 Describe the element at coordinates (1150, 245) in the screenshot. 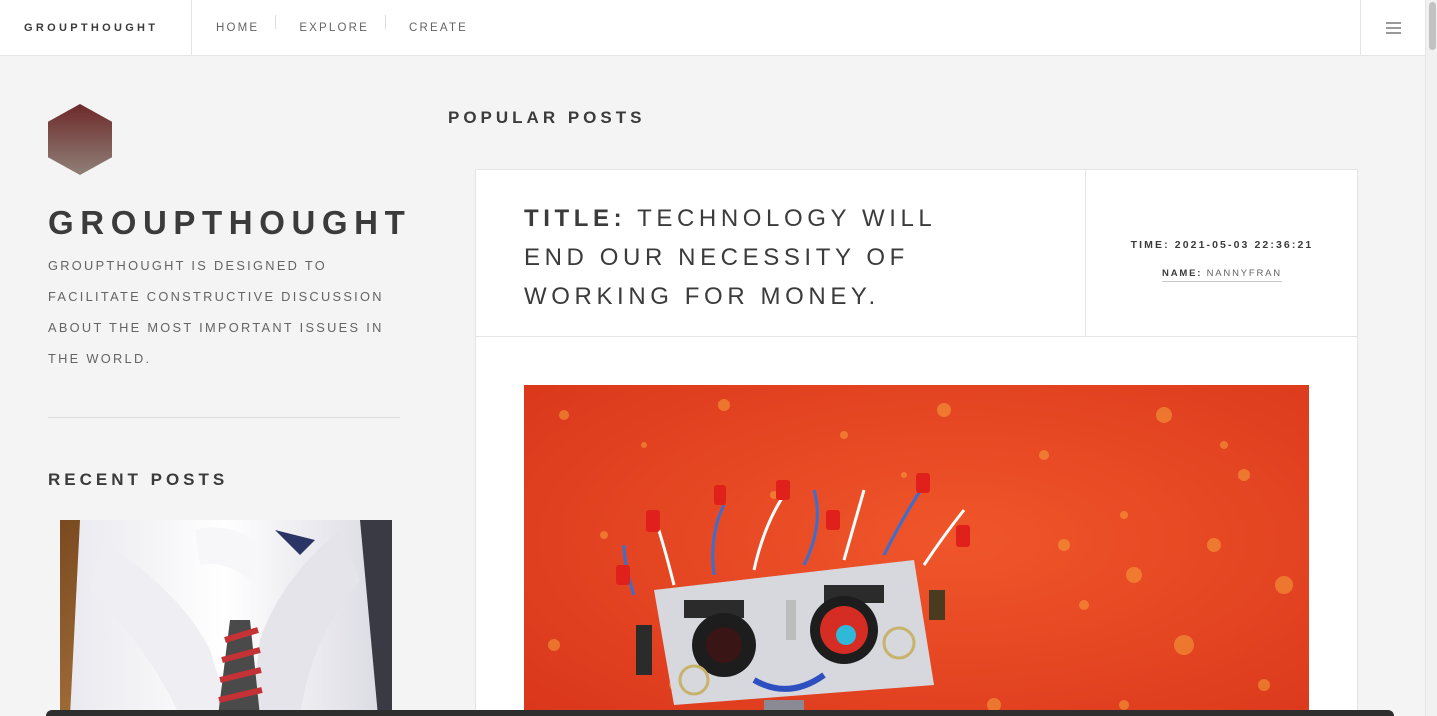

I see `post-time-label: TIME:` at that location.